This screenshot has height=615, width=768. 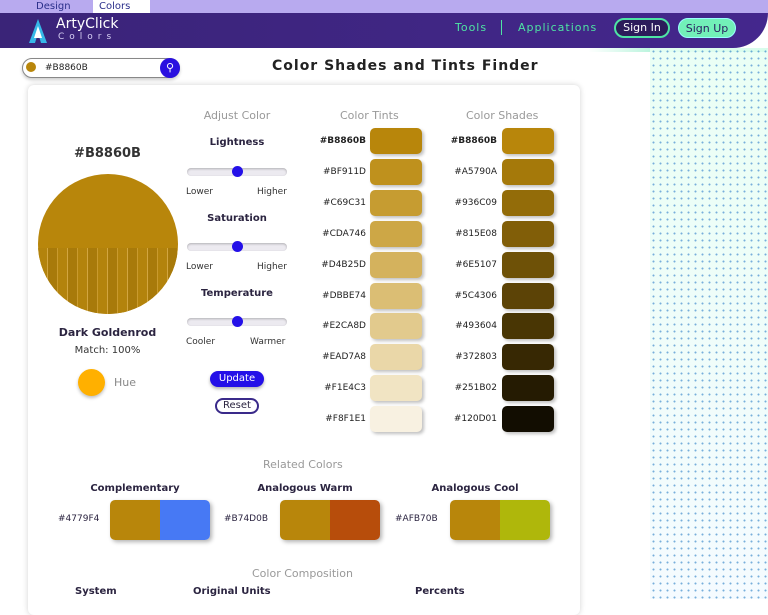 What do you see at coordinates (475, 419) in the screenshot?
I see `shade-hex-label: #120D01` at bounding box center [475, 419].